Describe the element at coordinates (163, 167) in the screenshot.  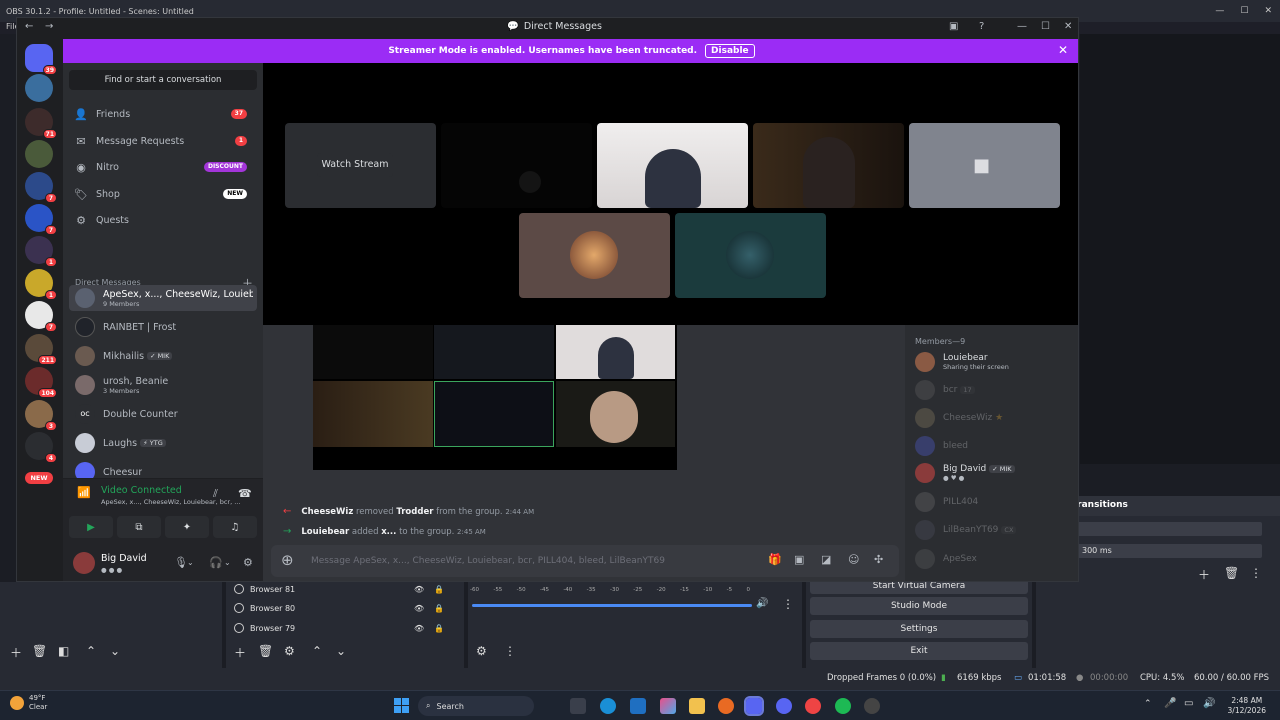
I see `nav-nitro: ◉ Nitro DISCOUNT` at that location.